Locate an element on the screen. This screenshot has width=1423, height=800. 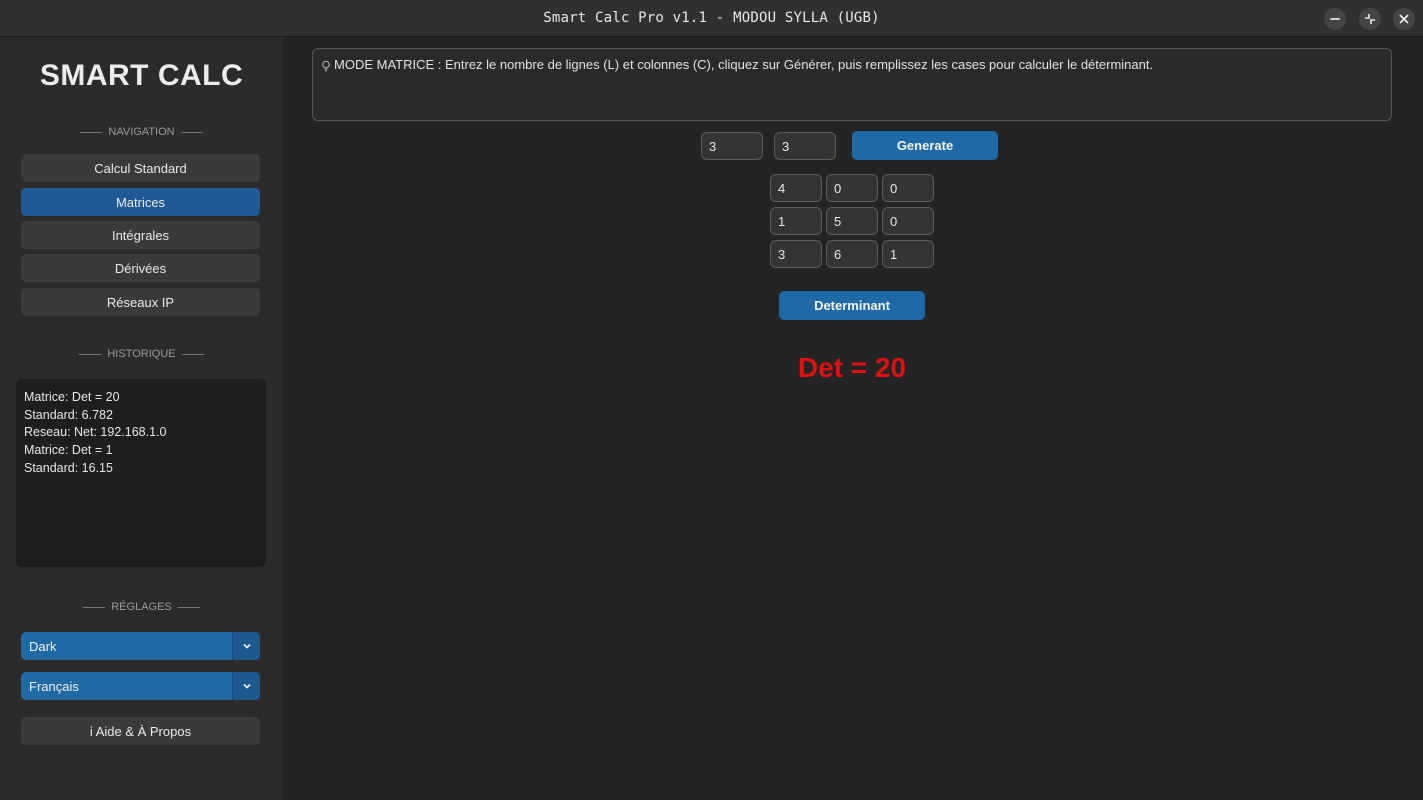
nav-label: Matrices is located at coordinates (140, 202).